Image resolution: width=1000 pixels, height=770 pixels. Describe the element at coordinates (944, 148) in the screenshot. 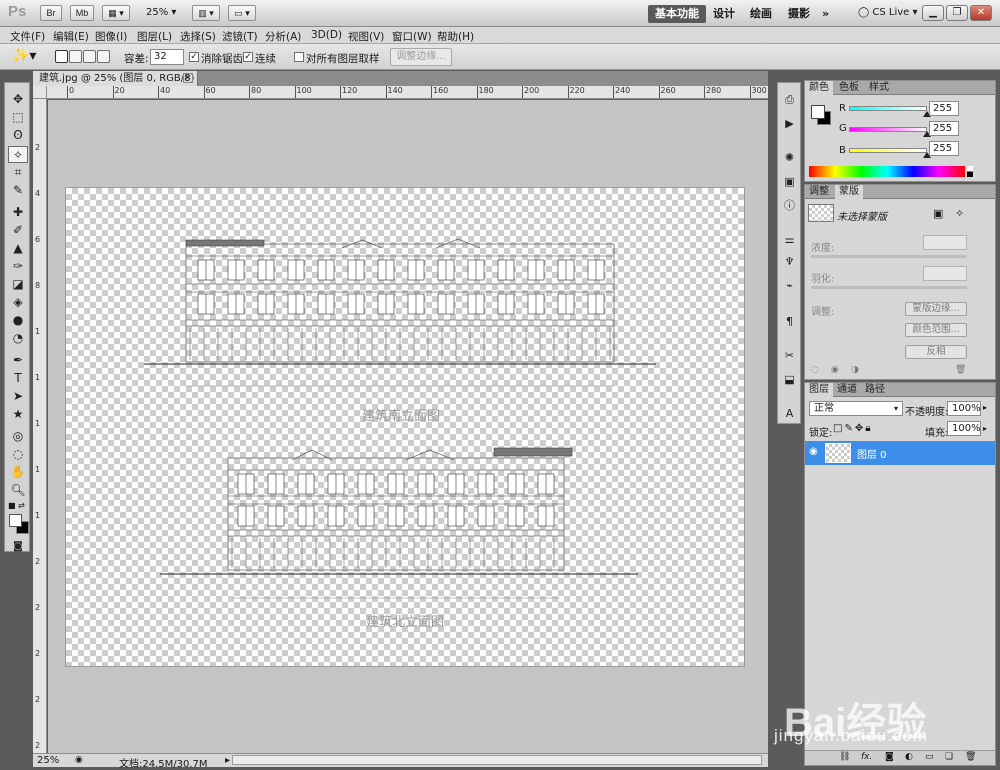

I see `blue-value: 255` at that location.